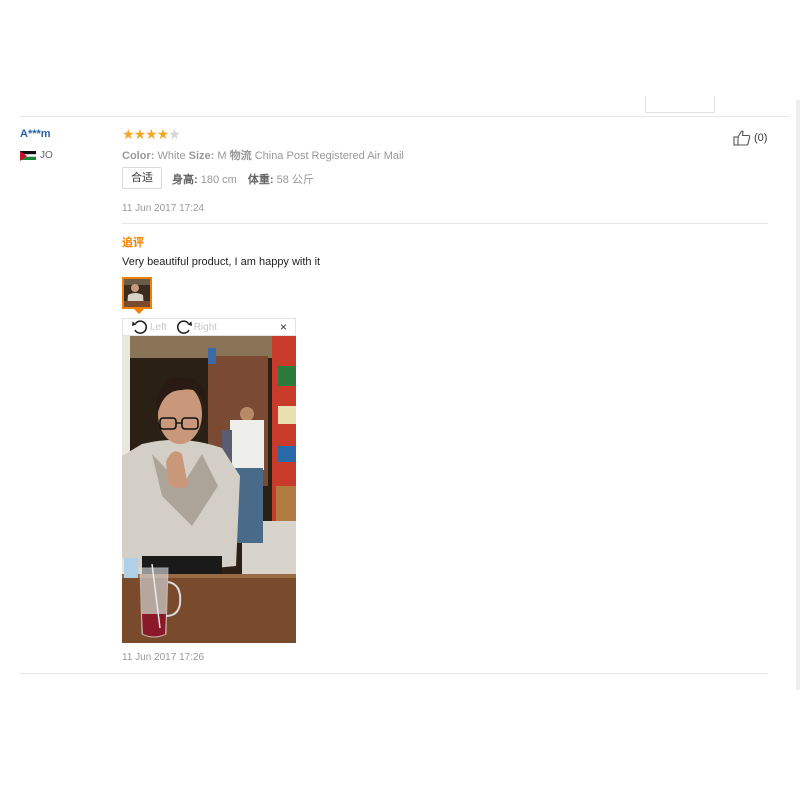 The width and height of the screenshot is (800, 800). Describe the element at coordinates (142, 178) in the screenshot. I see `fit-tag: 合适` at that location.